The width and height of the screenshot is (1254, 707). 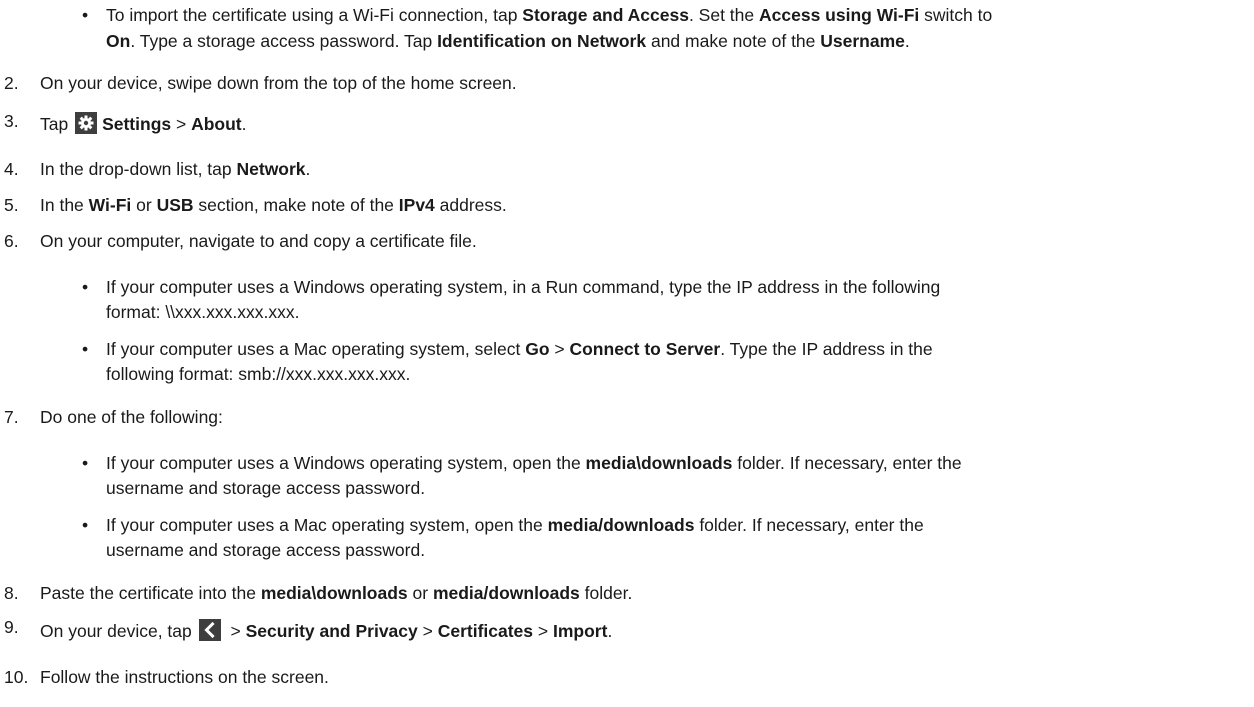 I want to click on step-3-text: Tap Settings > About., so click(x=143, y=124).